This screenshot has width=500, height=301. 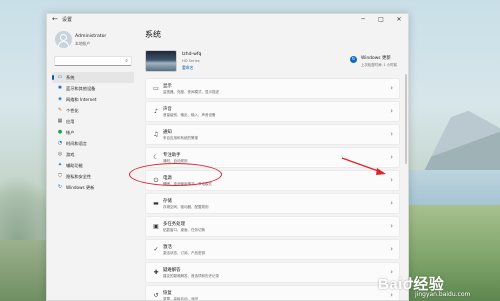 What do you see at coordinates (60, 88) in the screenshot?
I see `bluetooth-icon: ✱` at bounding box center [60, 88].